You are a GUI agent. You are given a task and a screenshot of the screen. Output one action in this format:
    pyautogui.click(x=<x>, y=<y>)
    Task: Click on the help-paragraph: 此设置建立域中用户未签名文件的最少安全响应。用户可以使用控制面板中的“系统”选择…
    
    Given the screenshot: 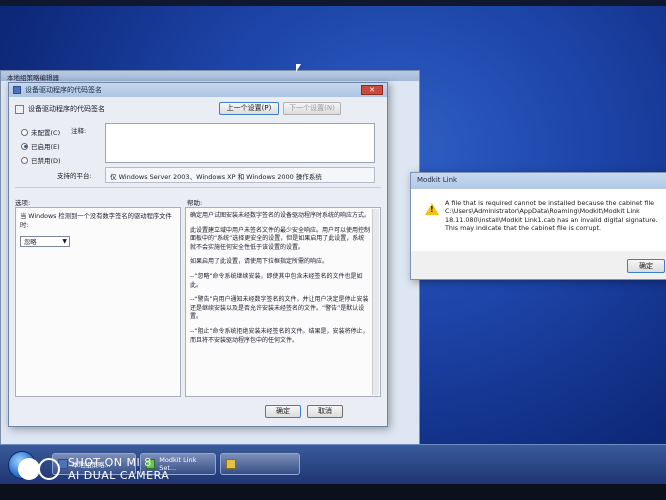 What is the action you would take?
    pyautogui.click(x=280, y=238)
    